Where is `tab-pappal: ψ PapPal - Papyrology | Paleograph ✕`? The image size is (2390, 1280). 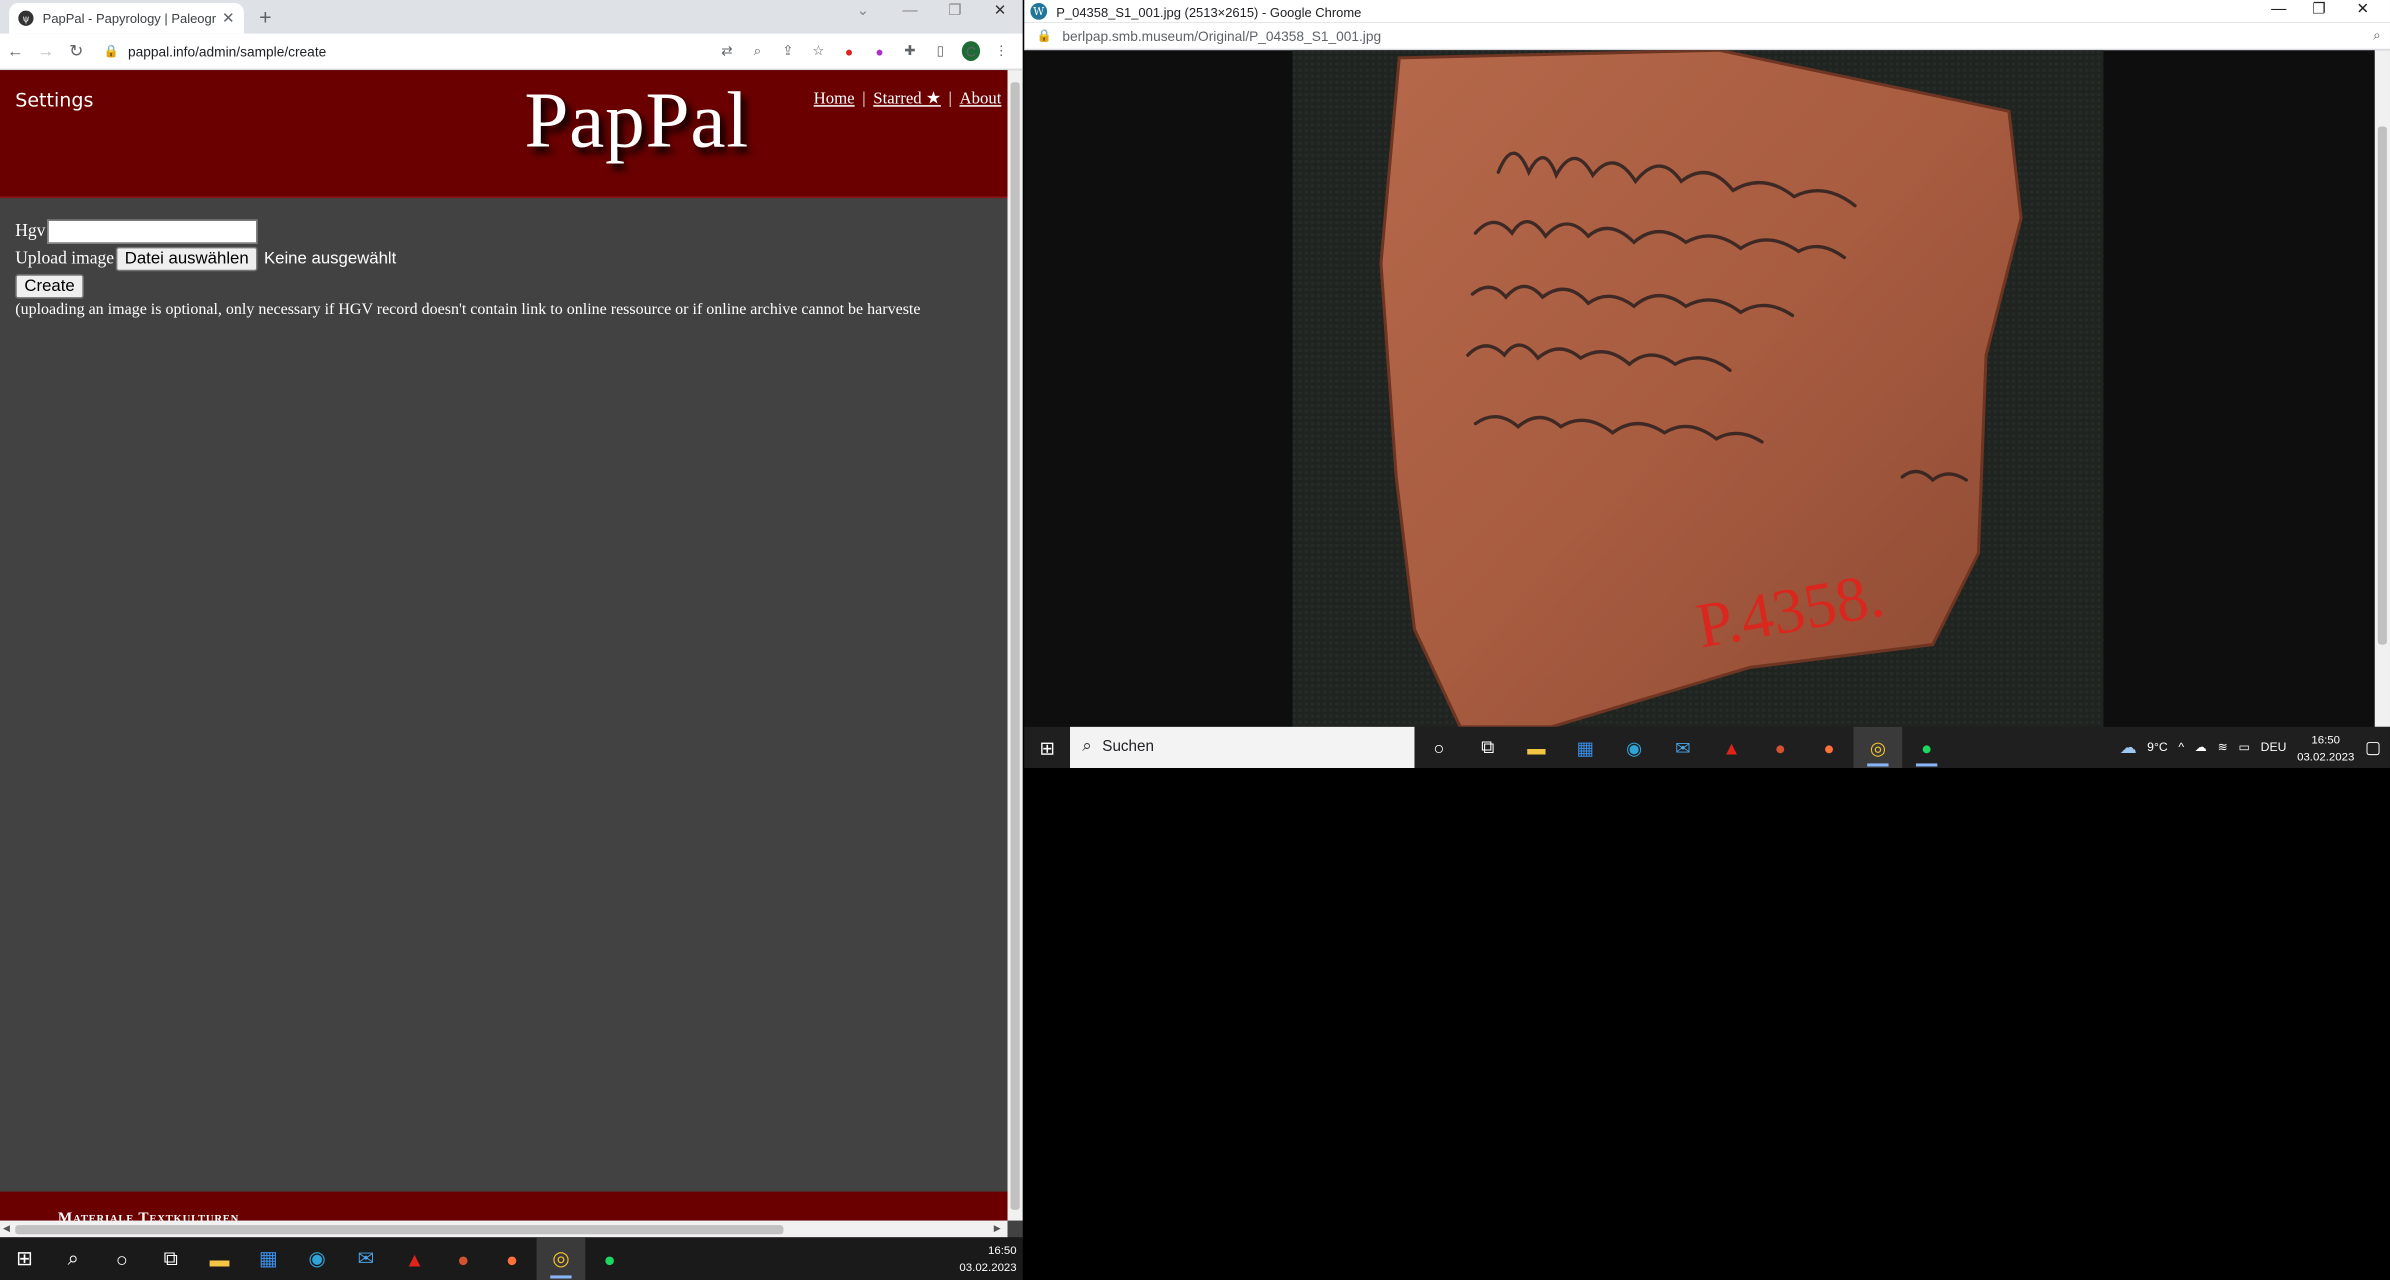
tab-pappal: ψ PapPal - Papyrology | Paleograph ✕ is located at coordinates (126, 18).